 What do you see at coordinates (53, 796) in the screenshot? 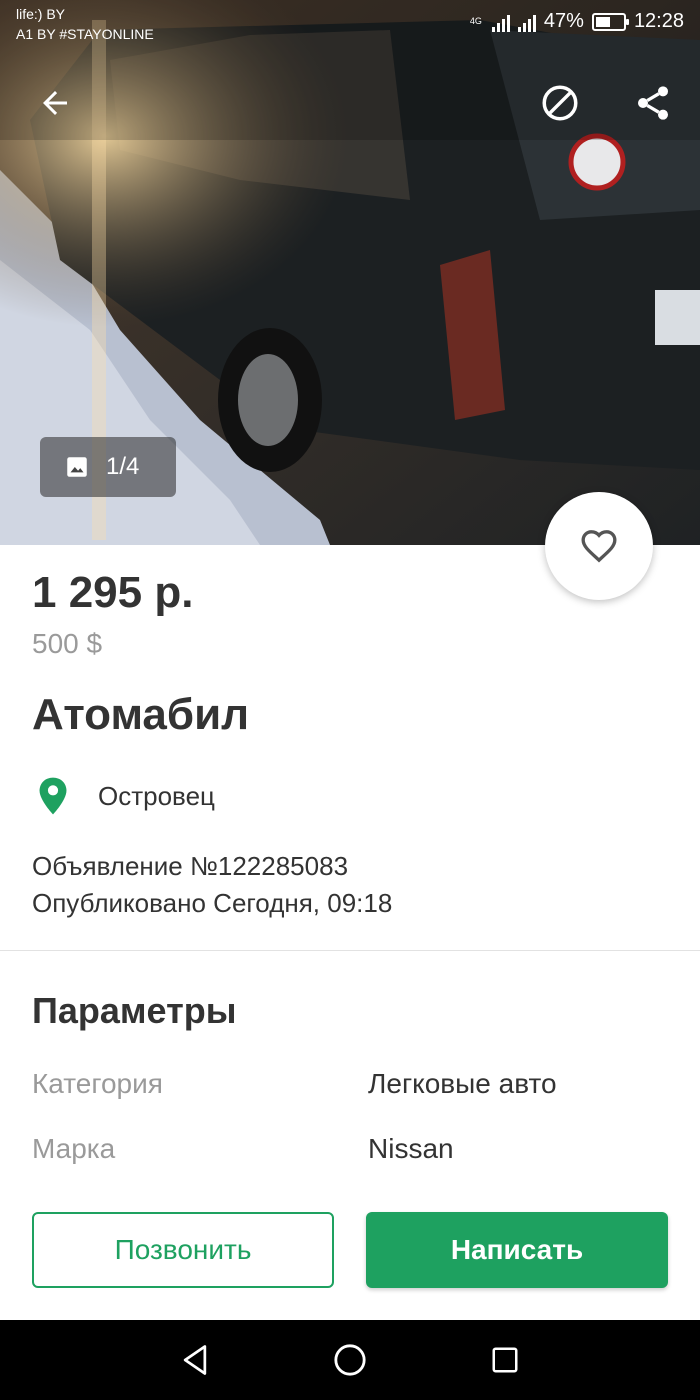
I see `location-pin-icon` at bounding box center [53, 796].